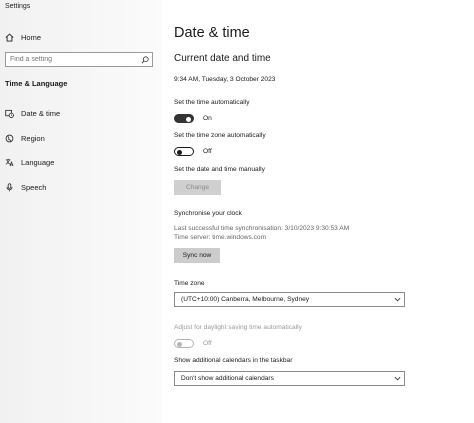 The image size is (474, 423). What do you see at coordinates (184, 118) in the screenshot?
I see `set-time-auto-toggle` at bounding box center [184, 118].